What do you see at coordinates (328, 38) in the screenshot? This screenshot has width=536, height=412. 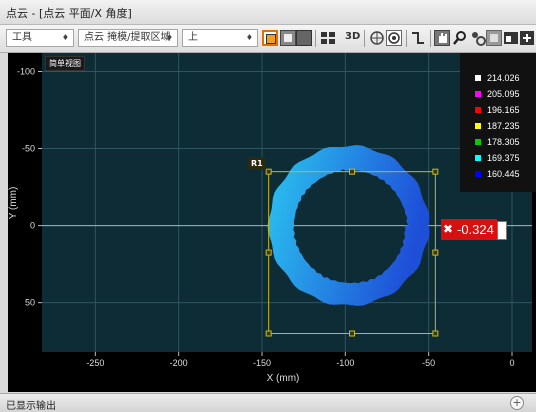 I see `grid-layout-icon` at bounding box center [328, 38].